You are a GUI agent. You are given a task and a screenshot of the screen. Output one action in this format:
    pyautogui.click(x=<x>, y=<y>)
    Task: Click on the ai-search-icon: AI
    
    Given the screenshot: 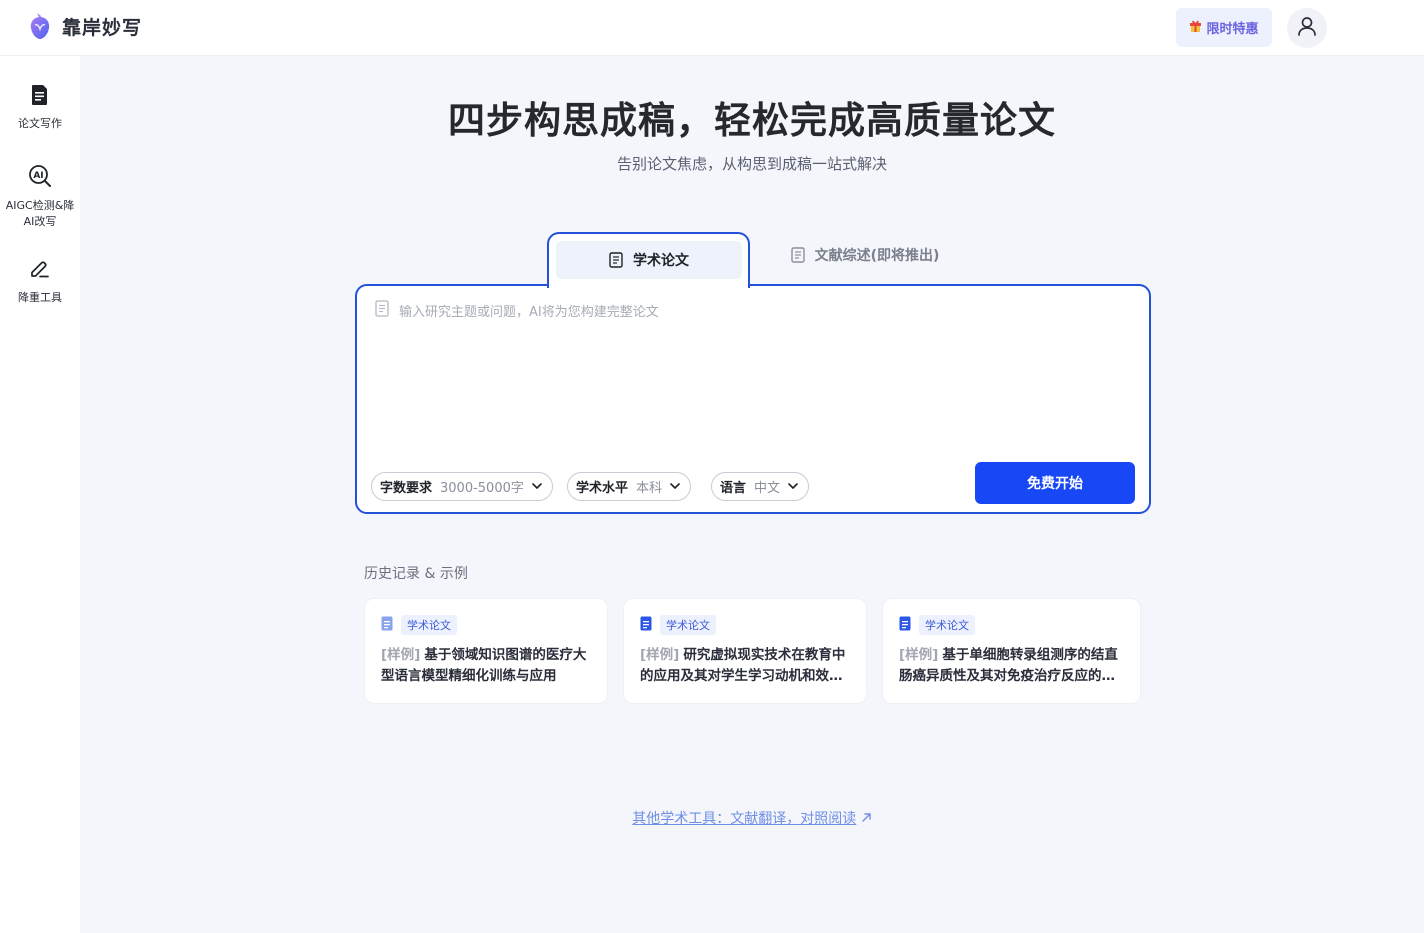 What is the action you would take?
    pyautogui.click(x=40, y=178)
    